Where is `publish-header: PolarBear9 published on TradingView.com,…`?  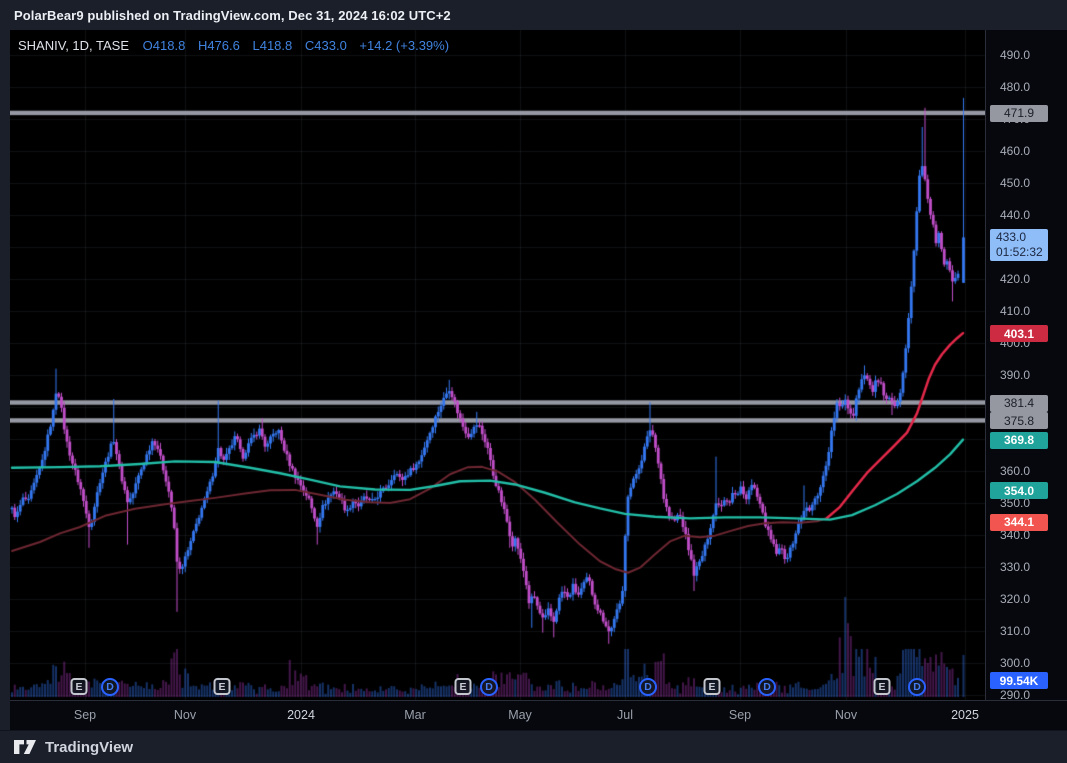
publish-header: PolarBear9 published on TradingView.com,… is located at coordinates (533, 15).